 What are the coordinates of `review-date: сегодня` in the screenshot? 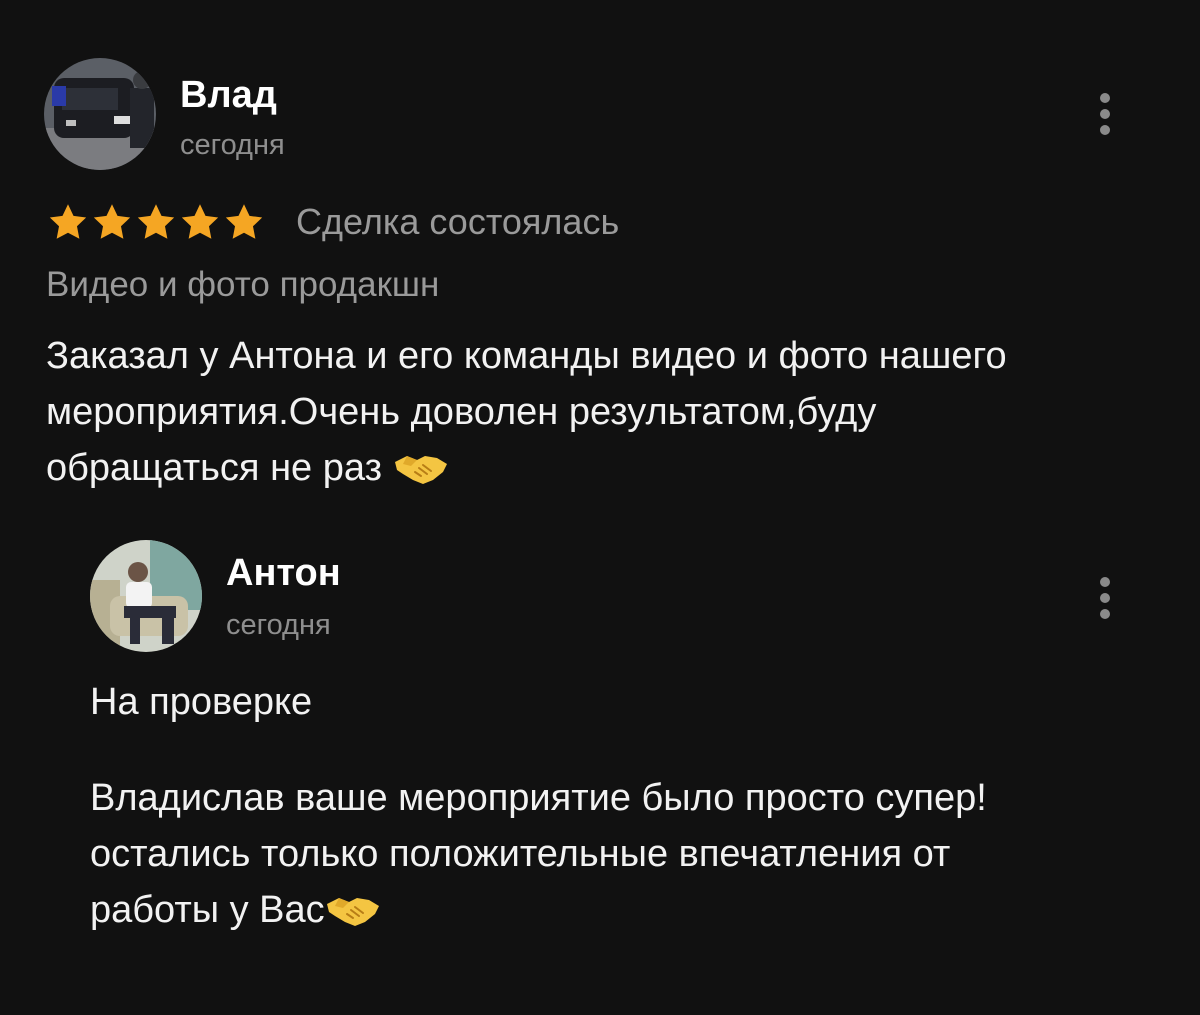 It's located at (232, 145).